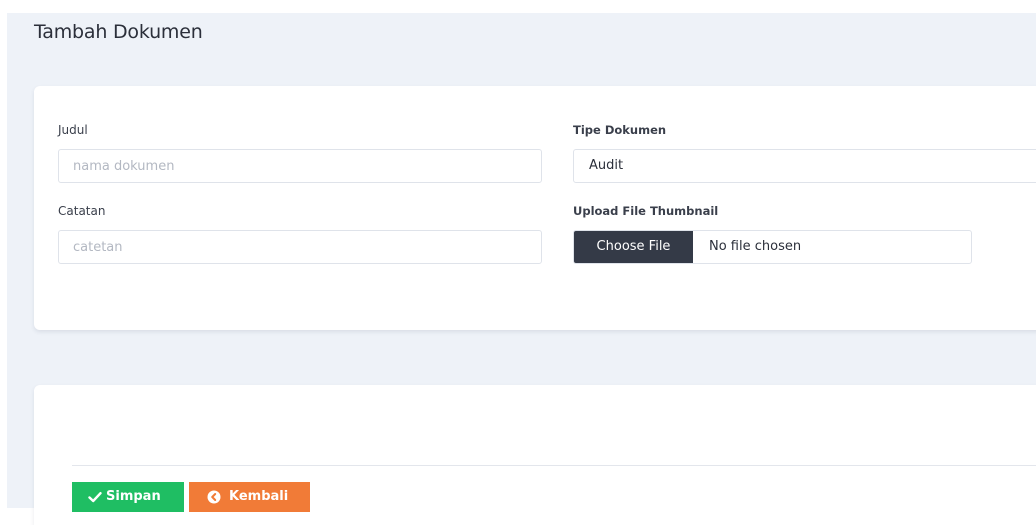 The height and width of the screenshot is (525, 1036). What do you see at coordinates (95, 497) in the screenshot?
I see `check-icon` at bounding box center [95, 497].